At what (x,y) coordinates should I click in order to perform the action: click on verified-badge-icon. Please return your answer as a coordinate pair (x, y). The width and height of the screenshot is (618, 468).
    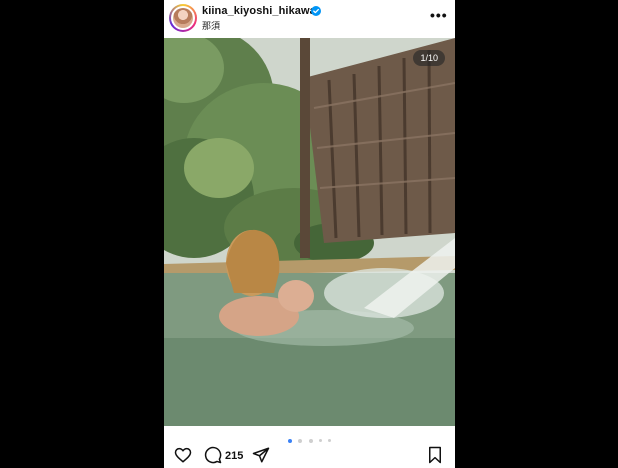
    Looking at the image, I should click on (316, 11).